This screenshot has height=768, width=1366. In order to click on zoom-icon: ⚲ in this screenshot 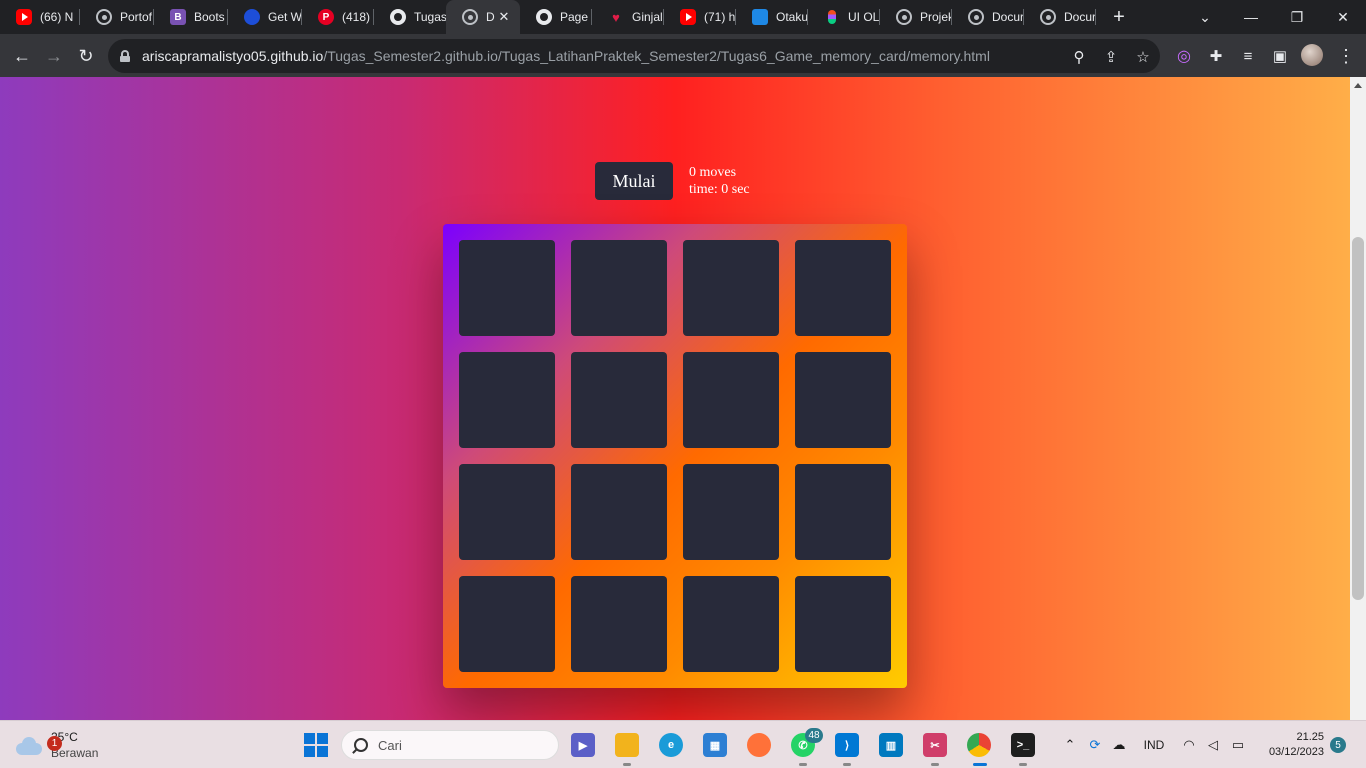, I will do `click(1079, 57)`.